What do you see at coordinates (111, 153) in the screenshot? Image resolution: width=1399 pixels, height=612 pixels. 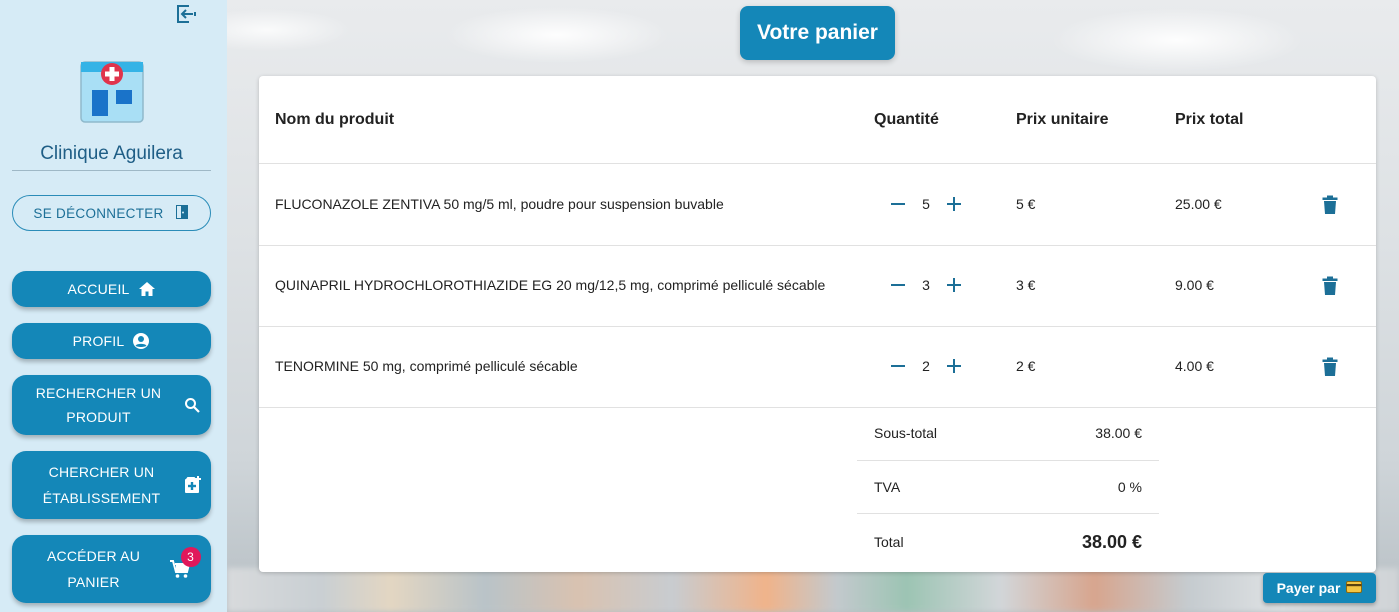 I see `clinic-name: Clinique Aguilera` at bounding box center [111, 153].